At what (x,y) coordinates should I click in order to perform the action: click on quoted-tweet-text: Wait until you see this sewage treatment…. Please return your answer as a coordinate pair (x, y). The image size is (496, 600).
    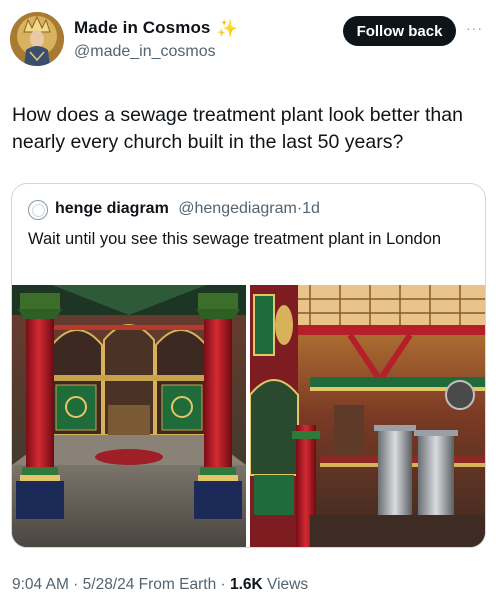
    Looking at the image, I should click on (235, 239).